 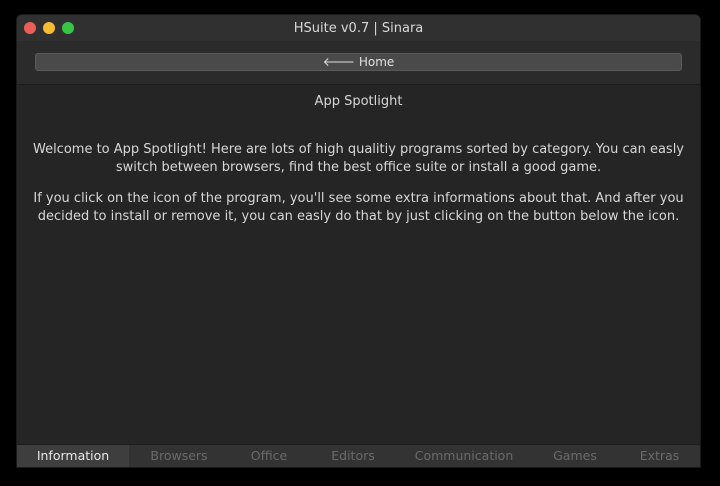 What do you see at coordinates (358, 101) in the screenshot?
I see `page-title: App Spotlight` at bounding box center [358, 101].